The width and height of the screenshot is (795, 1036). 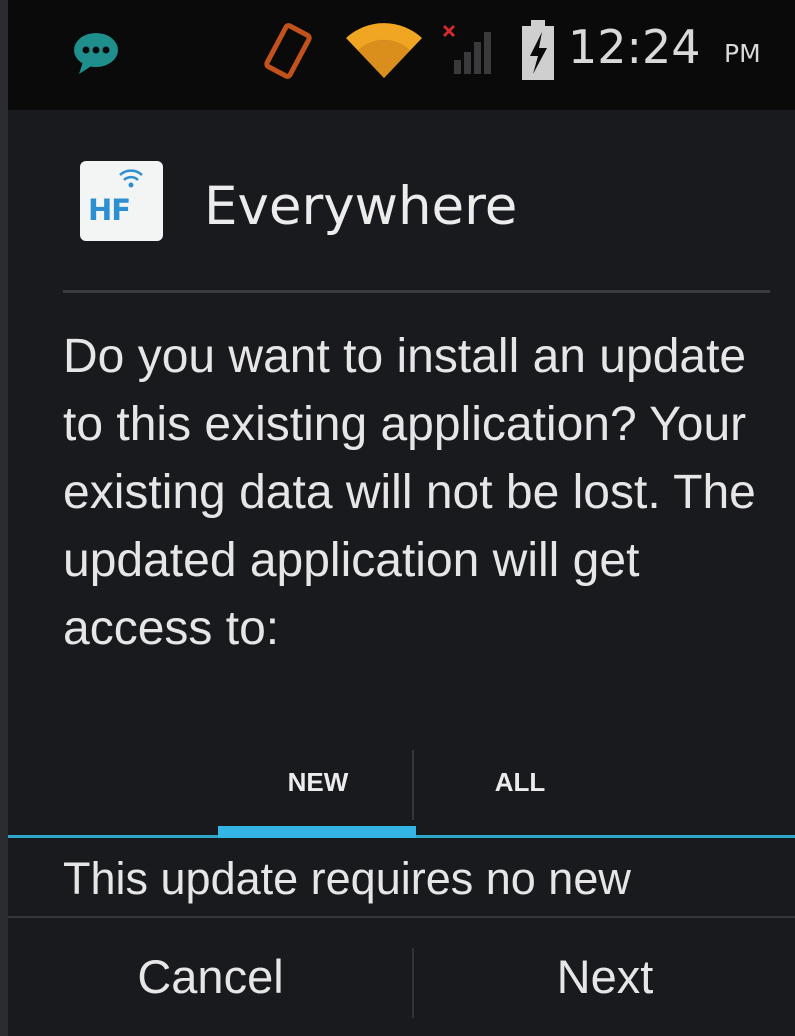 I want to click on wifi-signal-glyph, so click(x=131, y=178).